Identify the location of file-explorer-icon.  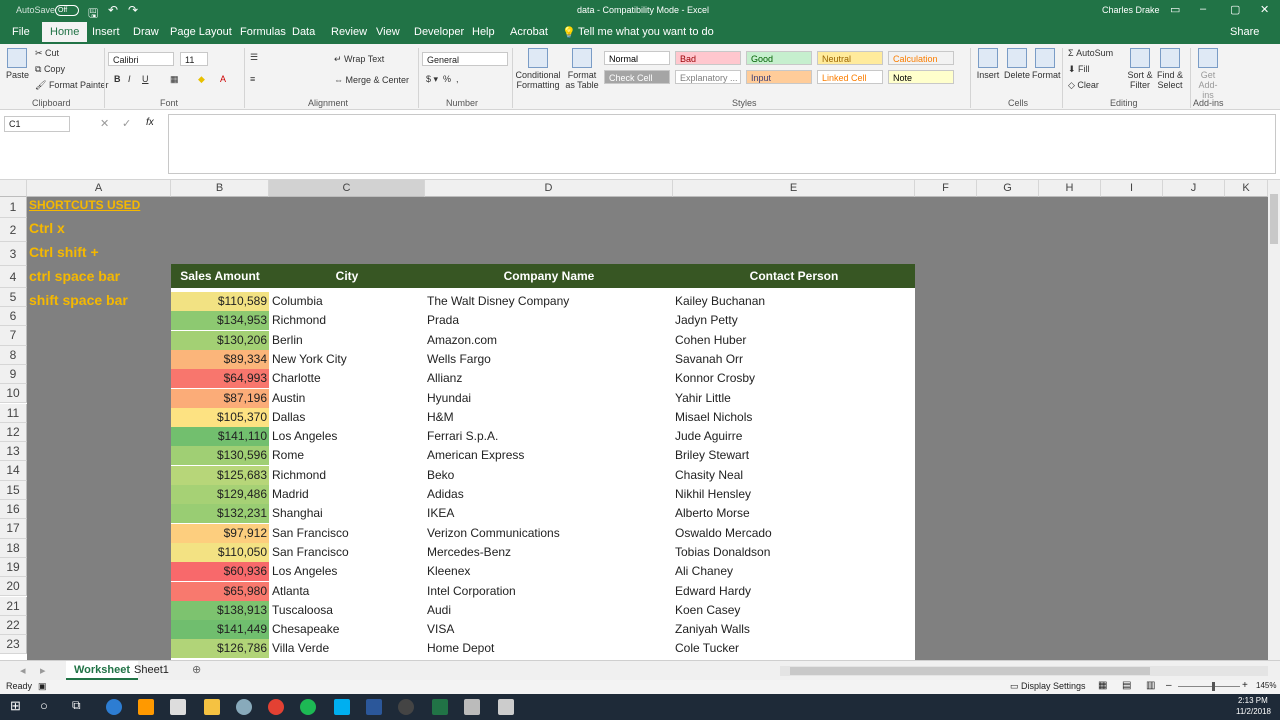
(212, 707).